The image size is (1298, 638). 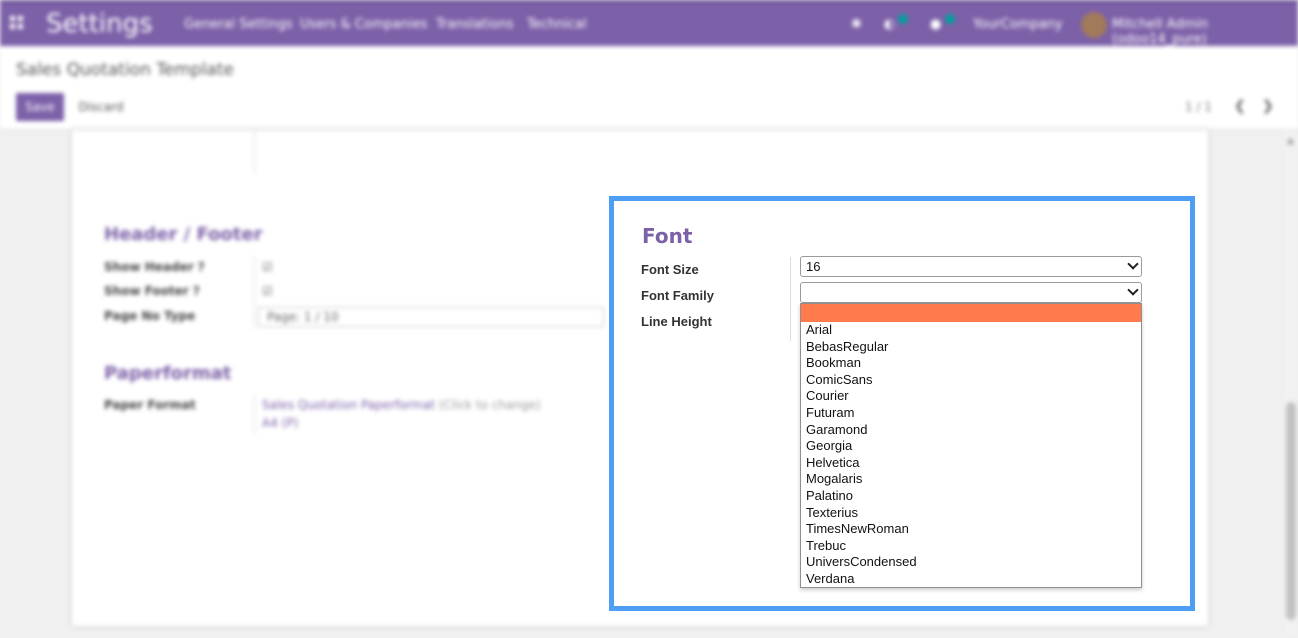 I want to click on activity-badge, so click(x=903, y=19).